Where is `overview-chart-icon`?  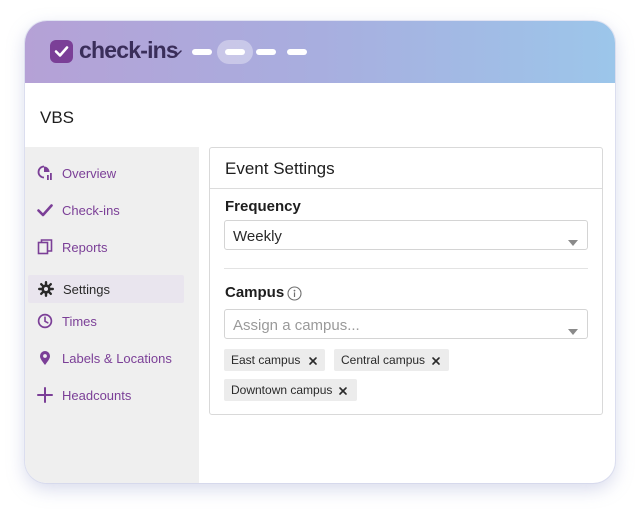 overview-chart-icon is located at coordinates (45, 173).